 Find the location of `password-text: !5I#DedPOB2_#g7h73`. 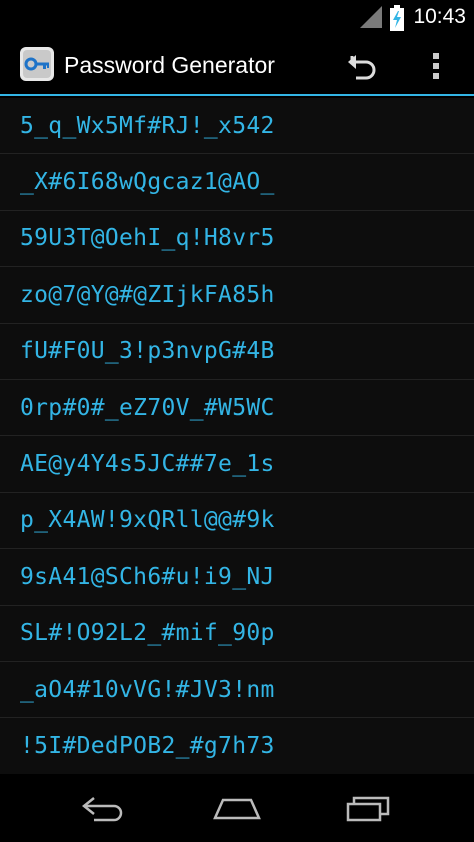

password-text: !5I#DedPOB2_#g7h73 is located at coordinates (147, 745).